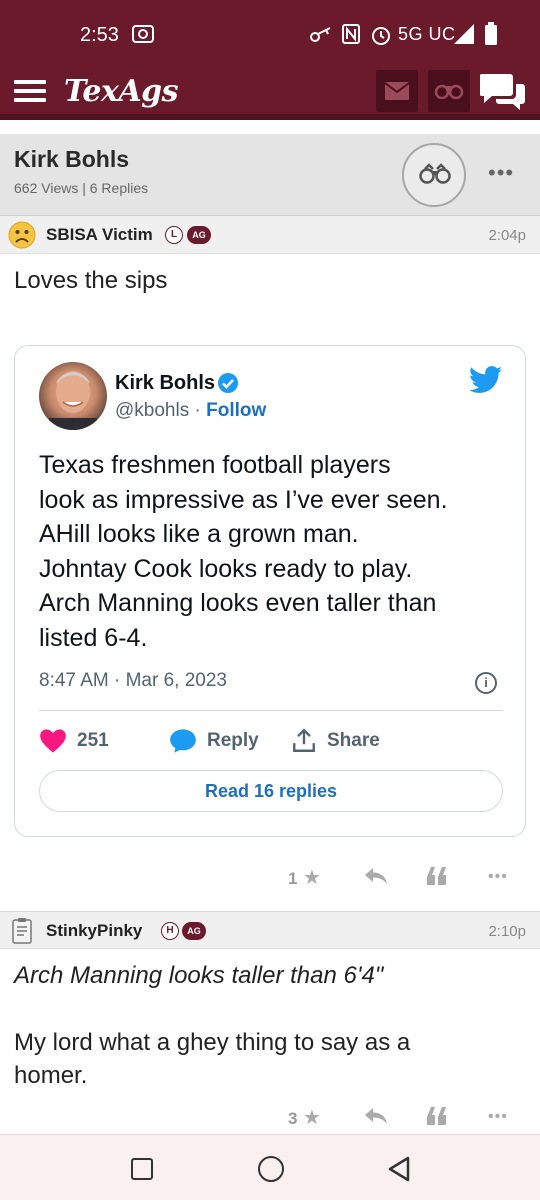  Describe the element at coordinates (351, 36) in the screenshot. I see `nfc-icon` at that location.